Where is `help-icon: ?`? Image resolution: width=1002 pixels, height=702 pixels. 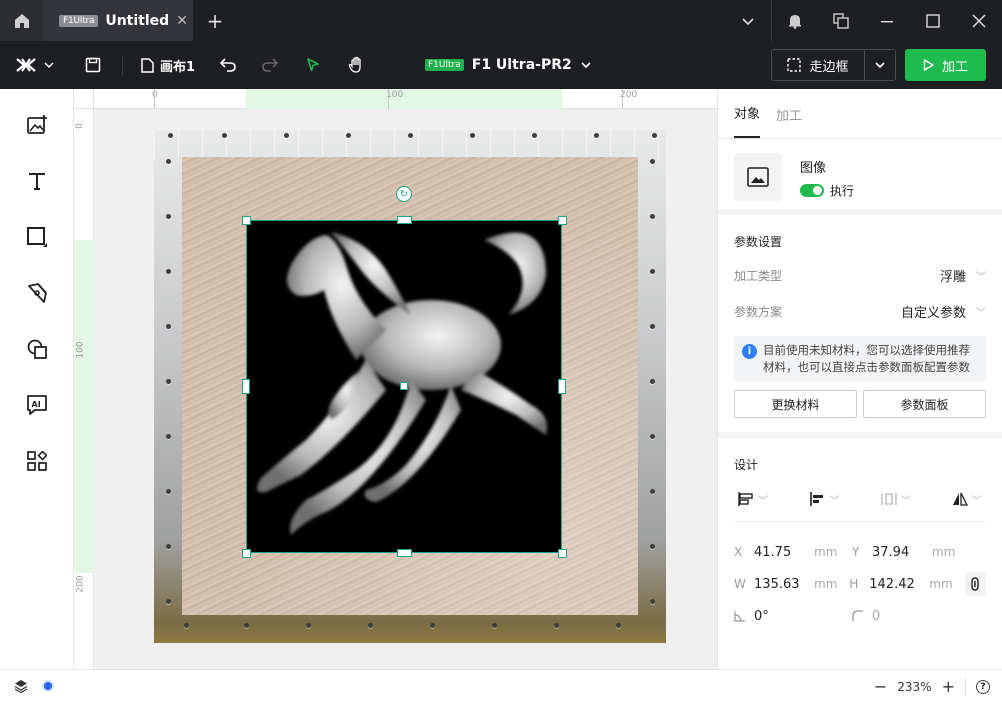
help-icon: ? is located at coordinates (983, 686).